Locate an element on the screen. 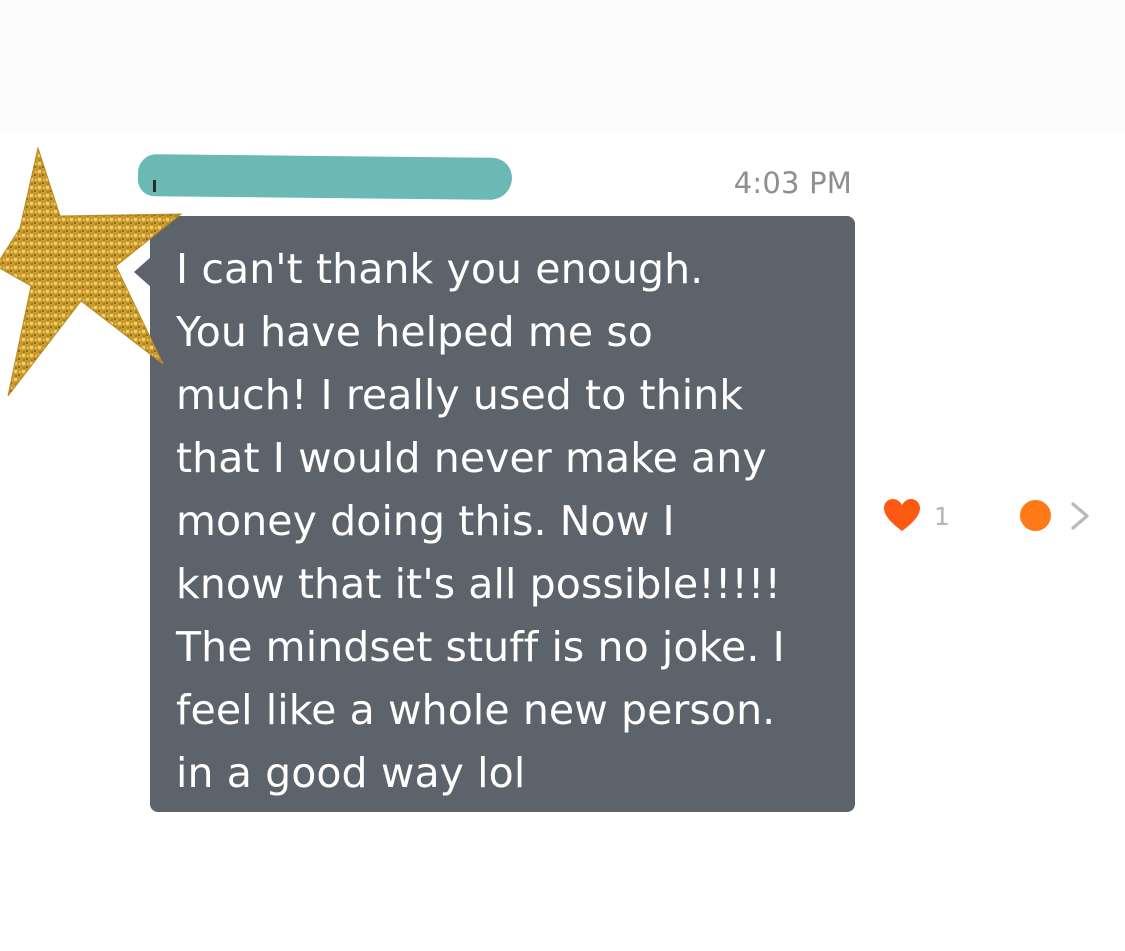  top-background-band is located at coordinates (562, 66).